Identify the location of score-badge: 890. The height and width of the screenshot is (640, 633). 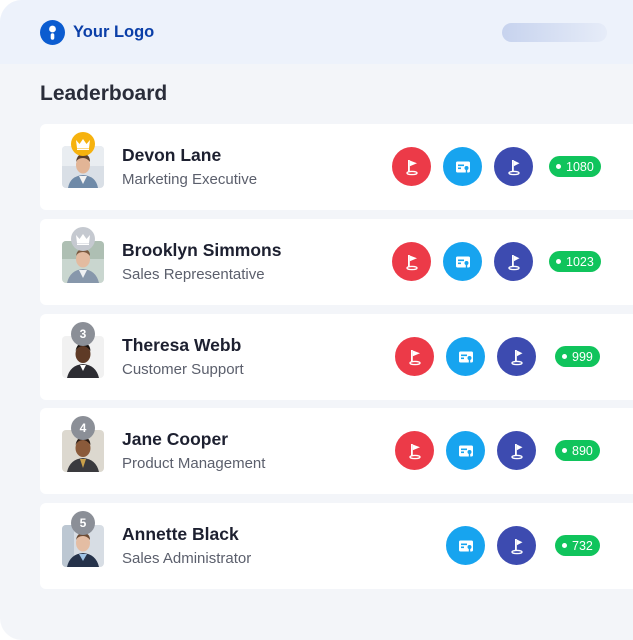
(577, 450).